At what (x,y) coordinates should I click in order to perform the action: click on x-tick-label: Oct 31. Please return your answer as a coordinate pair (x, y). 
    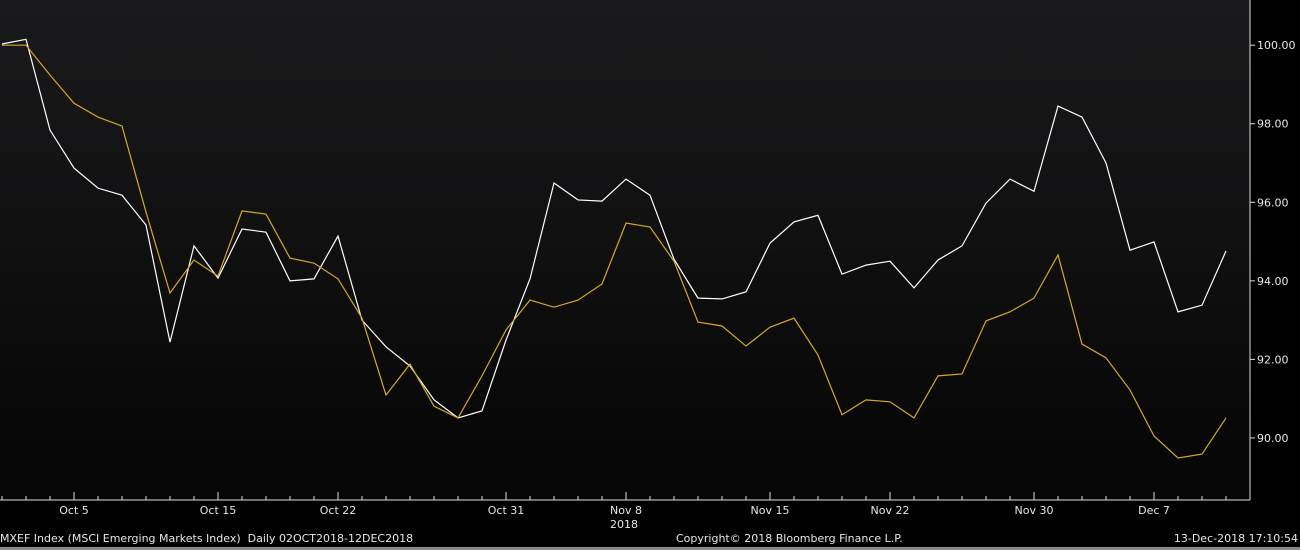
    Looking at the image, I should click on (506, 510).